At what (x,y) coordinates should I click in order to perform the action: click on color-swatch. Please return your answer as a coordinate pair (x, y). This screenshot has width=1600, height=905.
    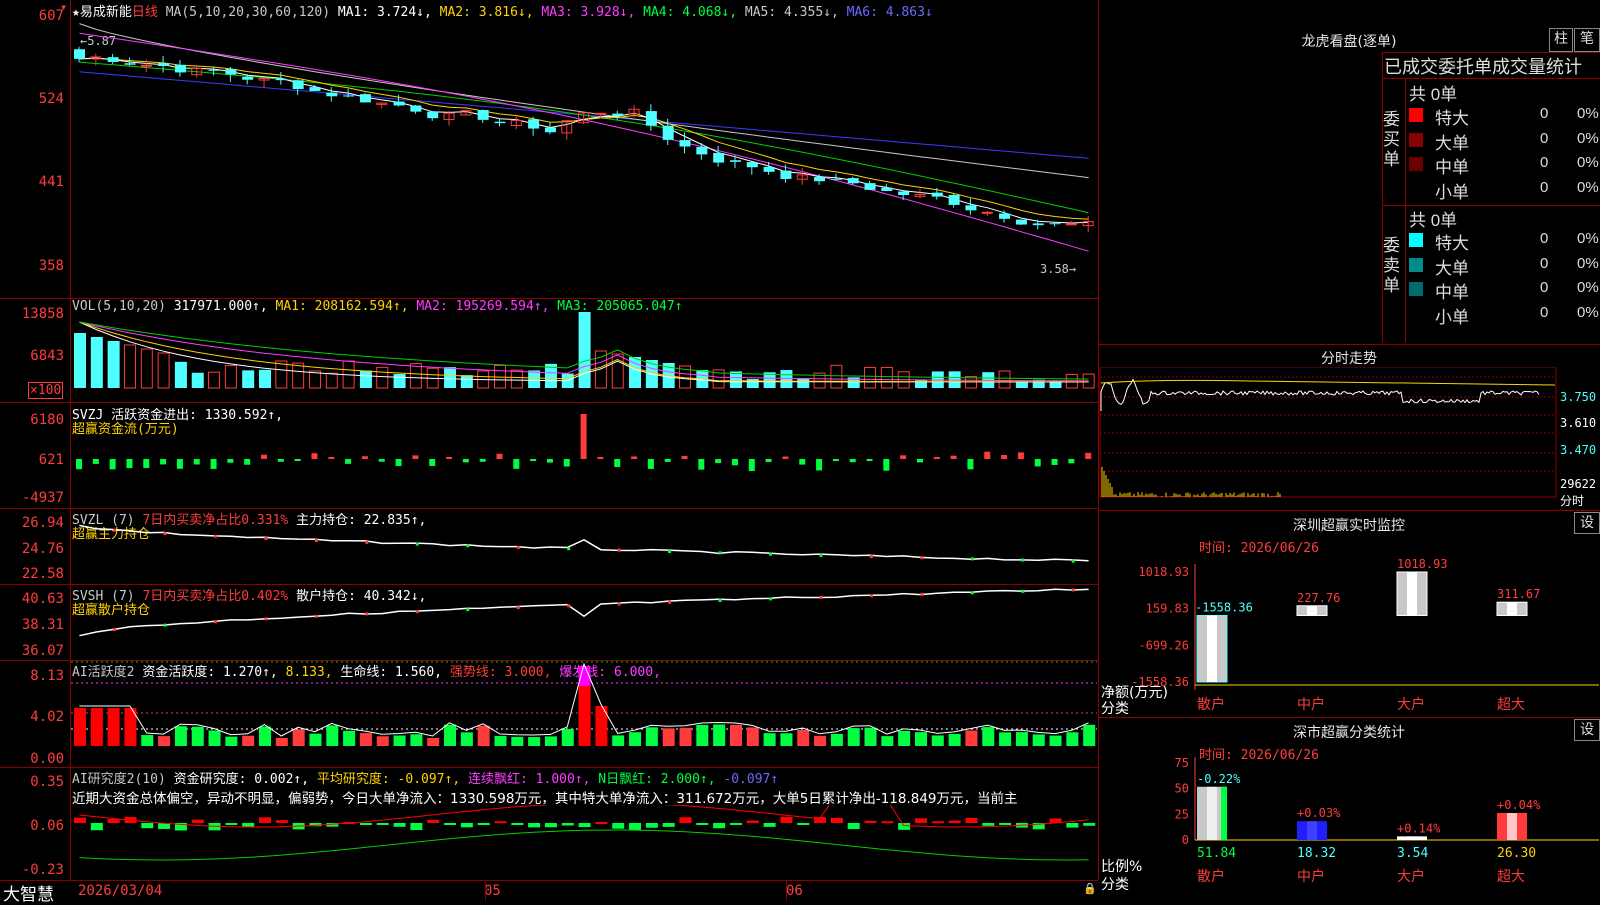
    Looking at the image, I should click on (1416, 115).